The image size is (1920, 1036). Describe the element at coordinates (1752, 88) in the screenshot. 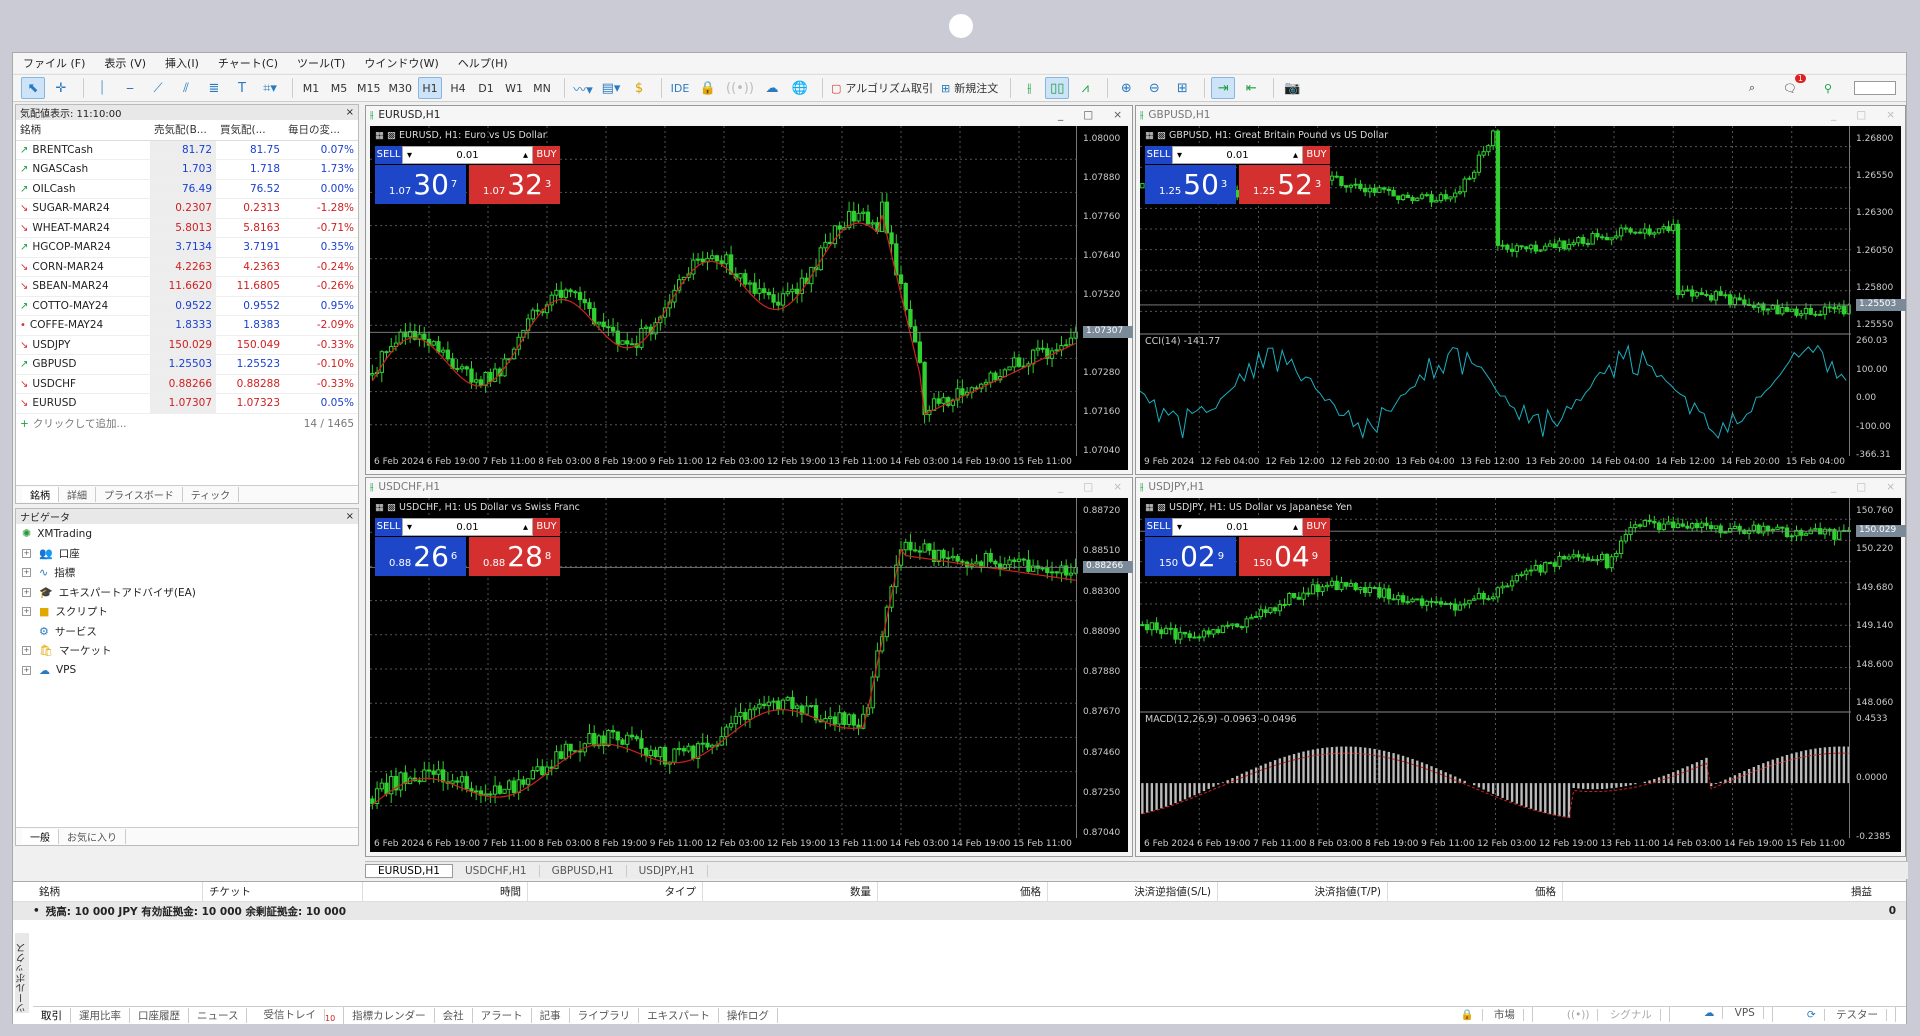

I see `search-icon: ⌕` at that location.